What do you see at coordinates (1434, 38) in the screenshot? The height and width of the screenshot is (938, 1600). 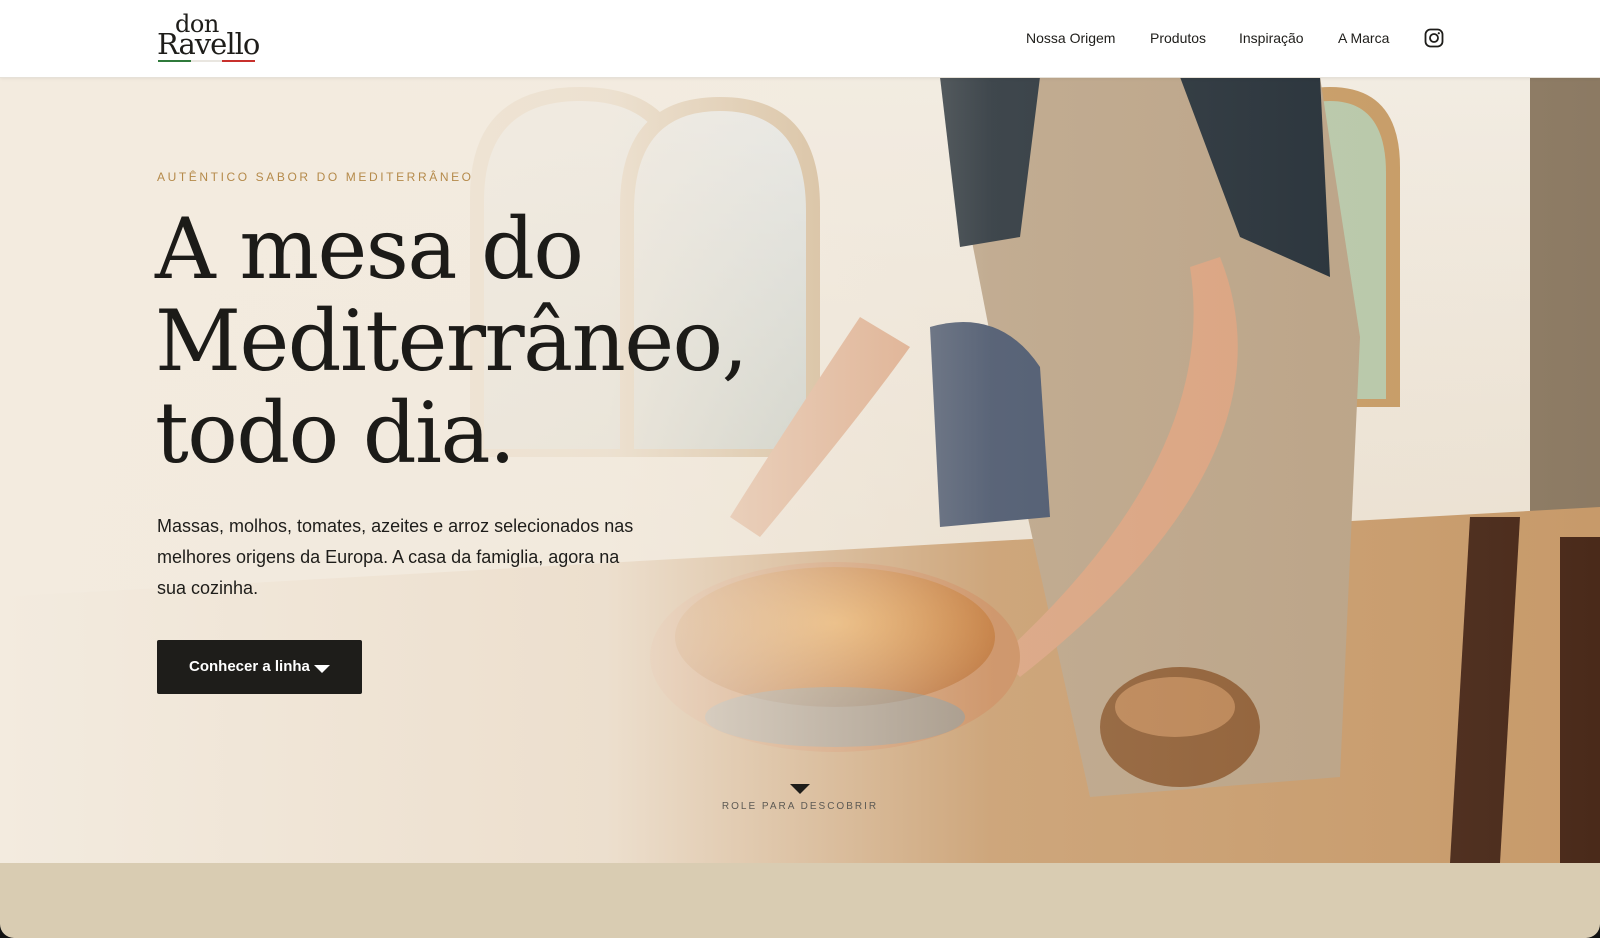 I see `instagram-icon` at bounding box center [1434, 38].